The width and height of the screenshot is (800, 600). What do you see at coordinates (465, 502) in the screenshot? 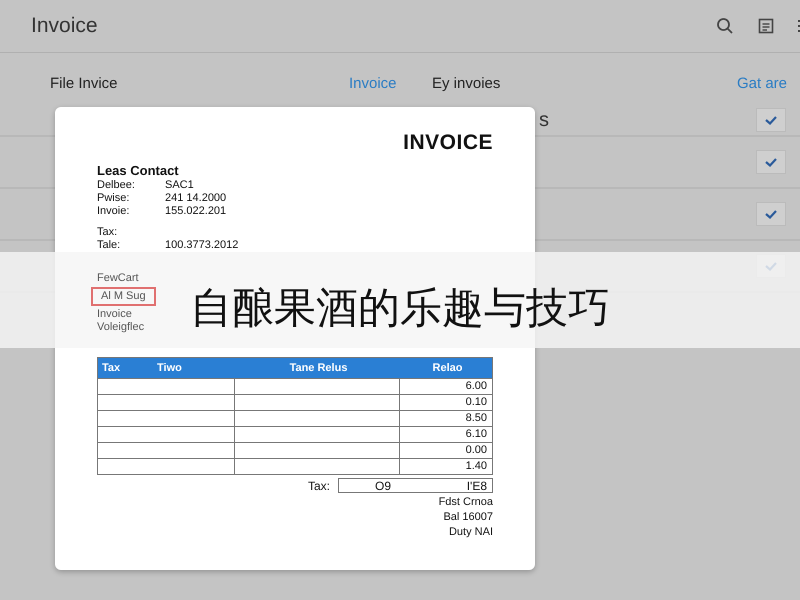
I see `footer-text: Fdst Crnoa` at bounding box center [465, 502].